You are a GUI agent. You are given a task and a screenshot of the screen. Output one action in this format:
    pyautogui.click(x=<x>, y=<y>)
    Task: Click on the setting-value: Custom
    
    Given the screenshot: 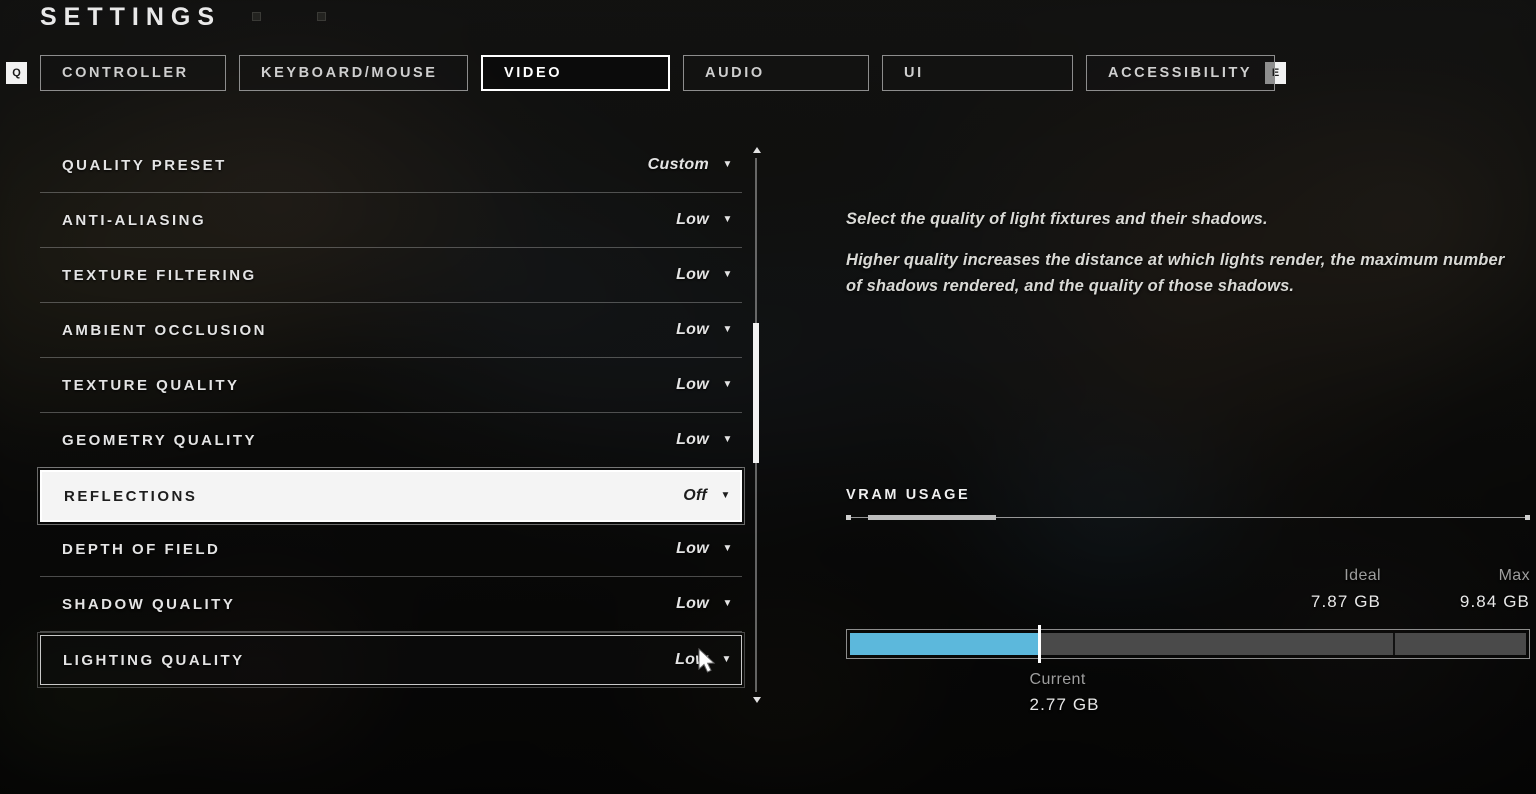 What is the action you would take?
    pyautogui.click(x=678, y=165)
    